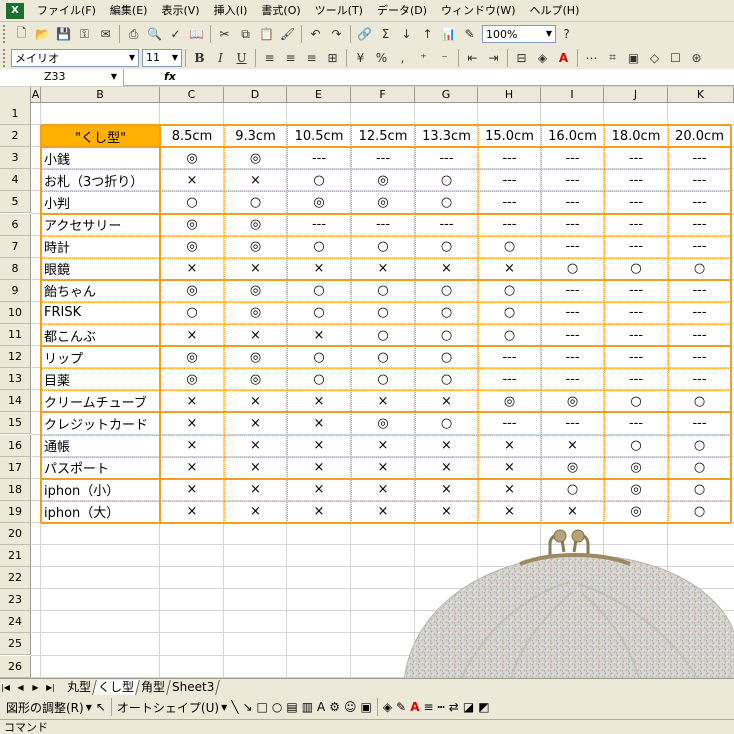  Describe the element at coordinates (15, 533) in the screenshot. I see `row-header: 20` at that location.